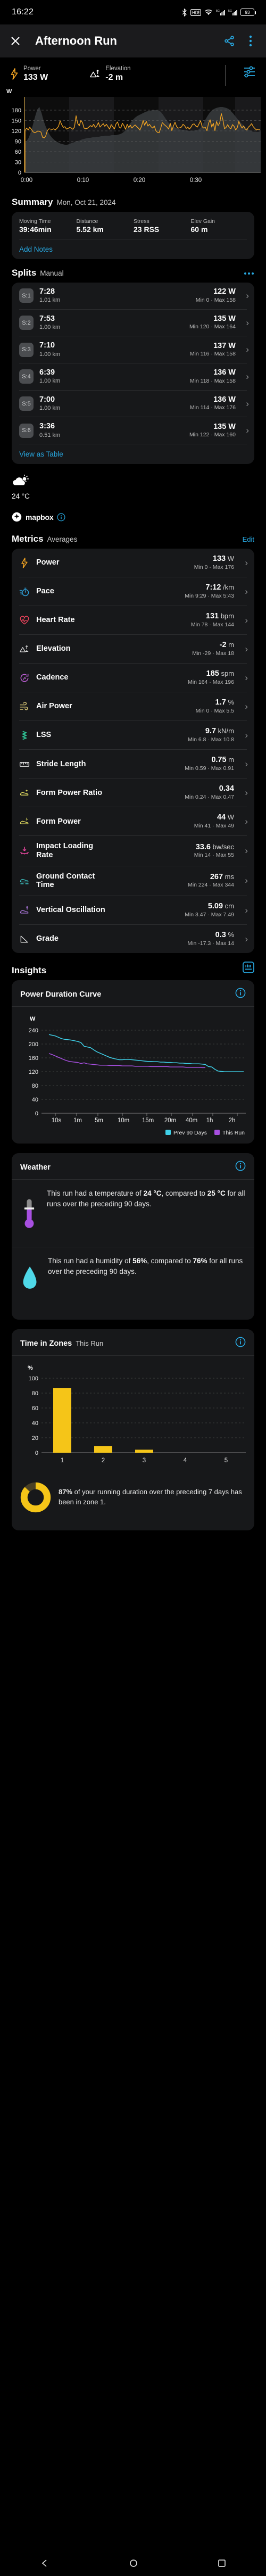 Image resolution: width=266 pixels, height=2576 pixels. What do you see at coordinates (26, 349) in the screenshot?
I see `split-chip: S:3` at bounding box center [26, 349].